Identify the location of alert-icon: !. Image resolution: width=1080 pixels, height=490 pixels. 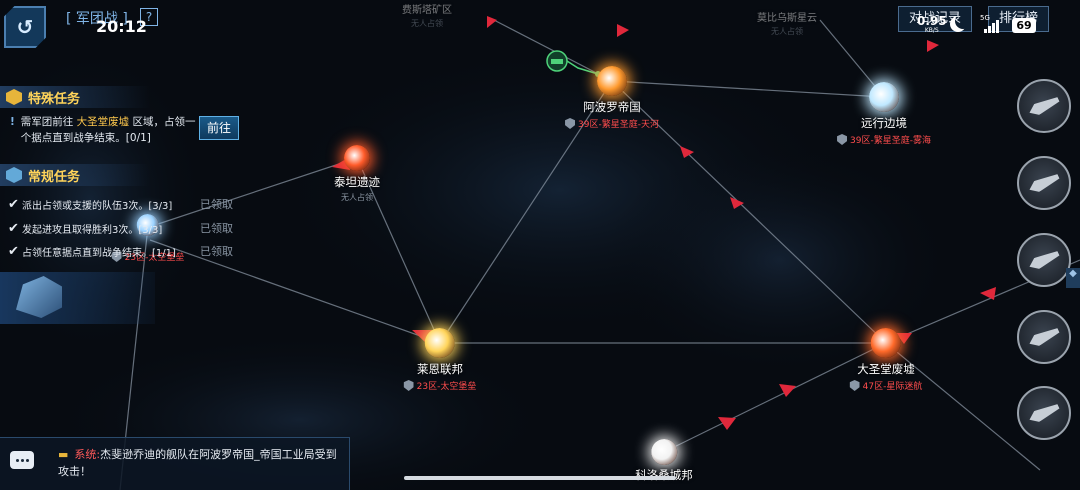
(12, 122).